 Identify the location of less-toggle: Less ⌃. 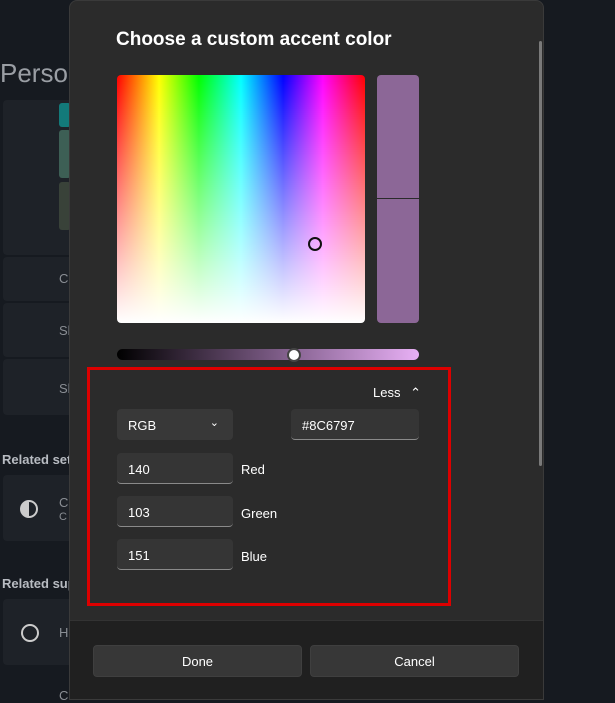
(397, 393).